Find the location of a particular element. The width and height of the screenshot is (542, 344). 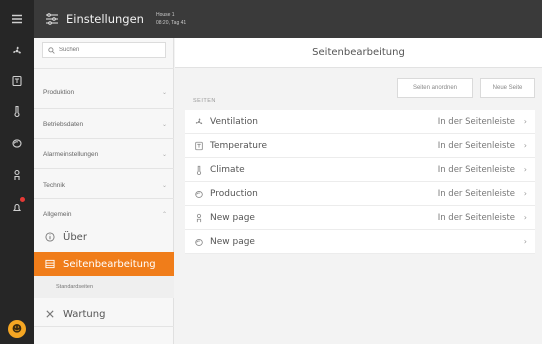

search-box is located at coordinates (104, 50).